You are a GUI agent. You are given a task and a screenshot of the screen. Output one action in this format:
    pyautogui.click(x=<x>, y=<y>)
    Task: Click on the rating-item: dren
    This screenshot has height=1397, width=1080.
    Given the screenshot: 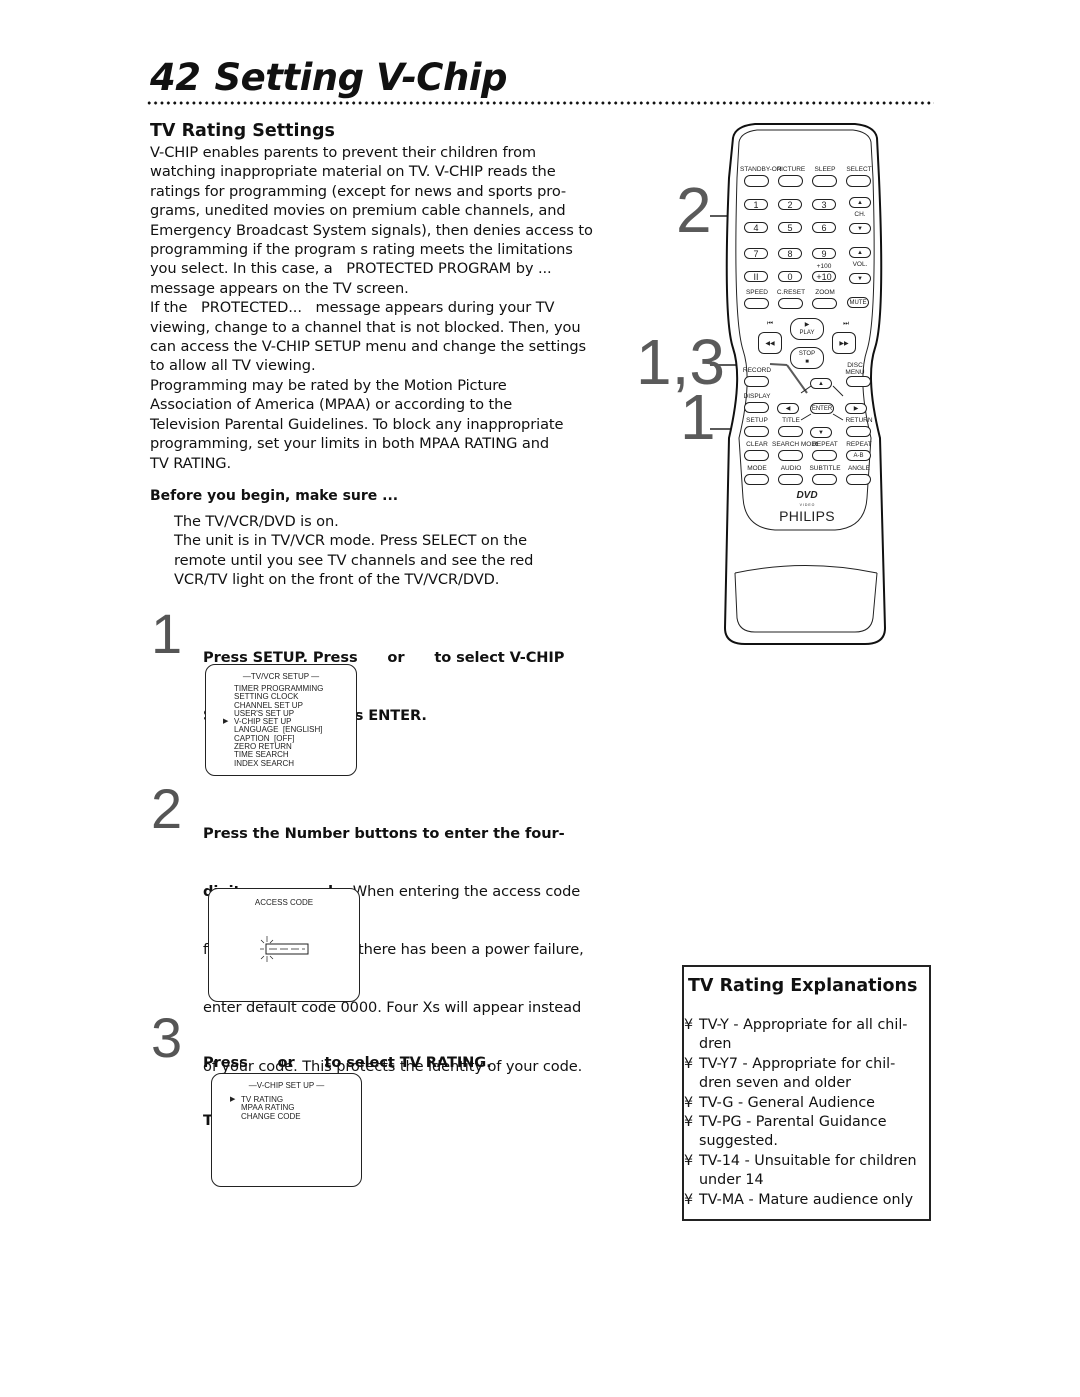 What is the action you would take?
    pyautogui.click(x=800, y=1044)
    